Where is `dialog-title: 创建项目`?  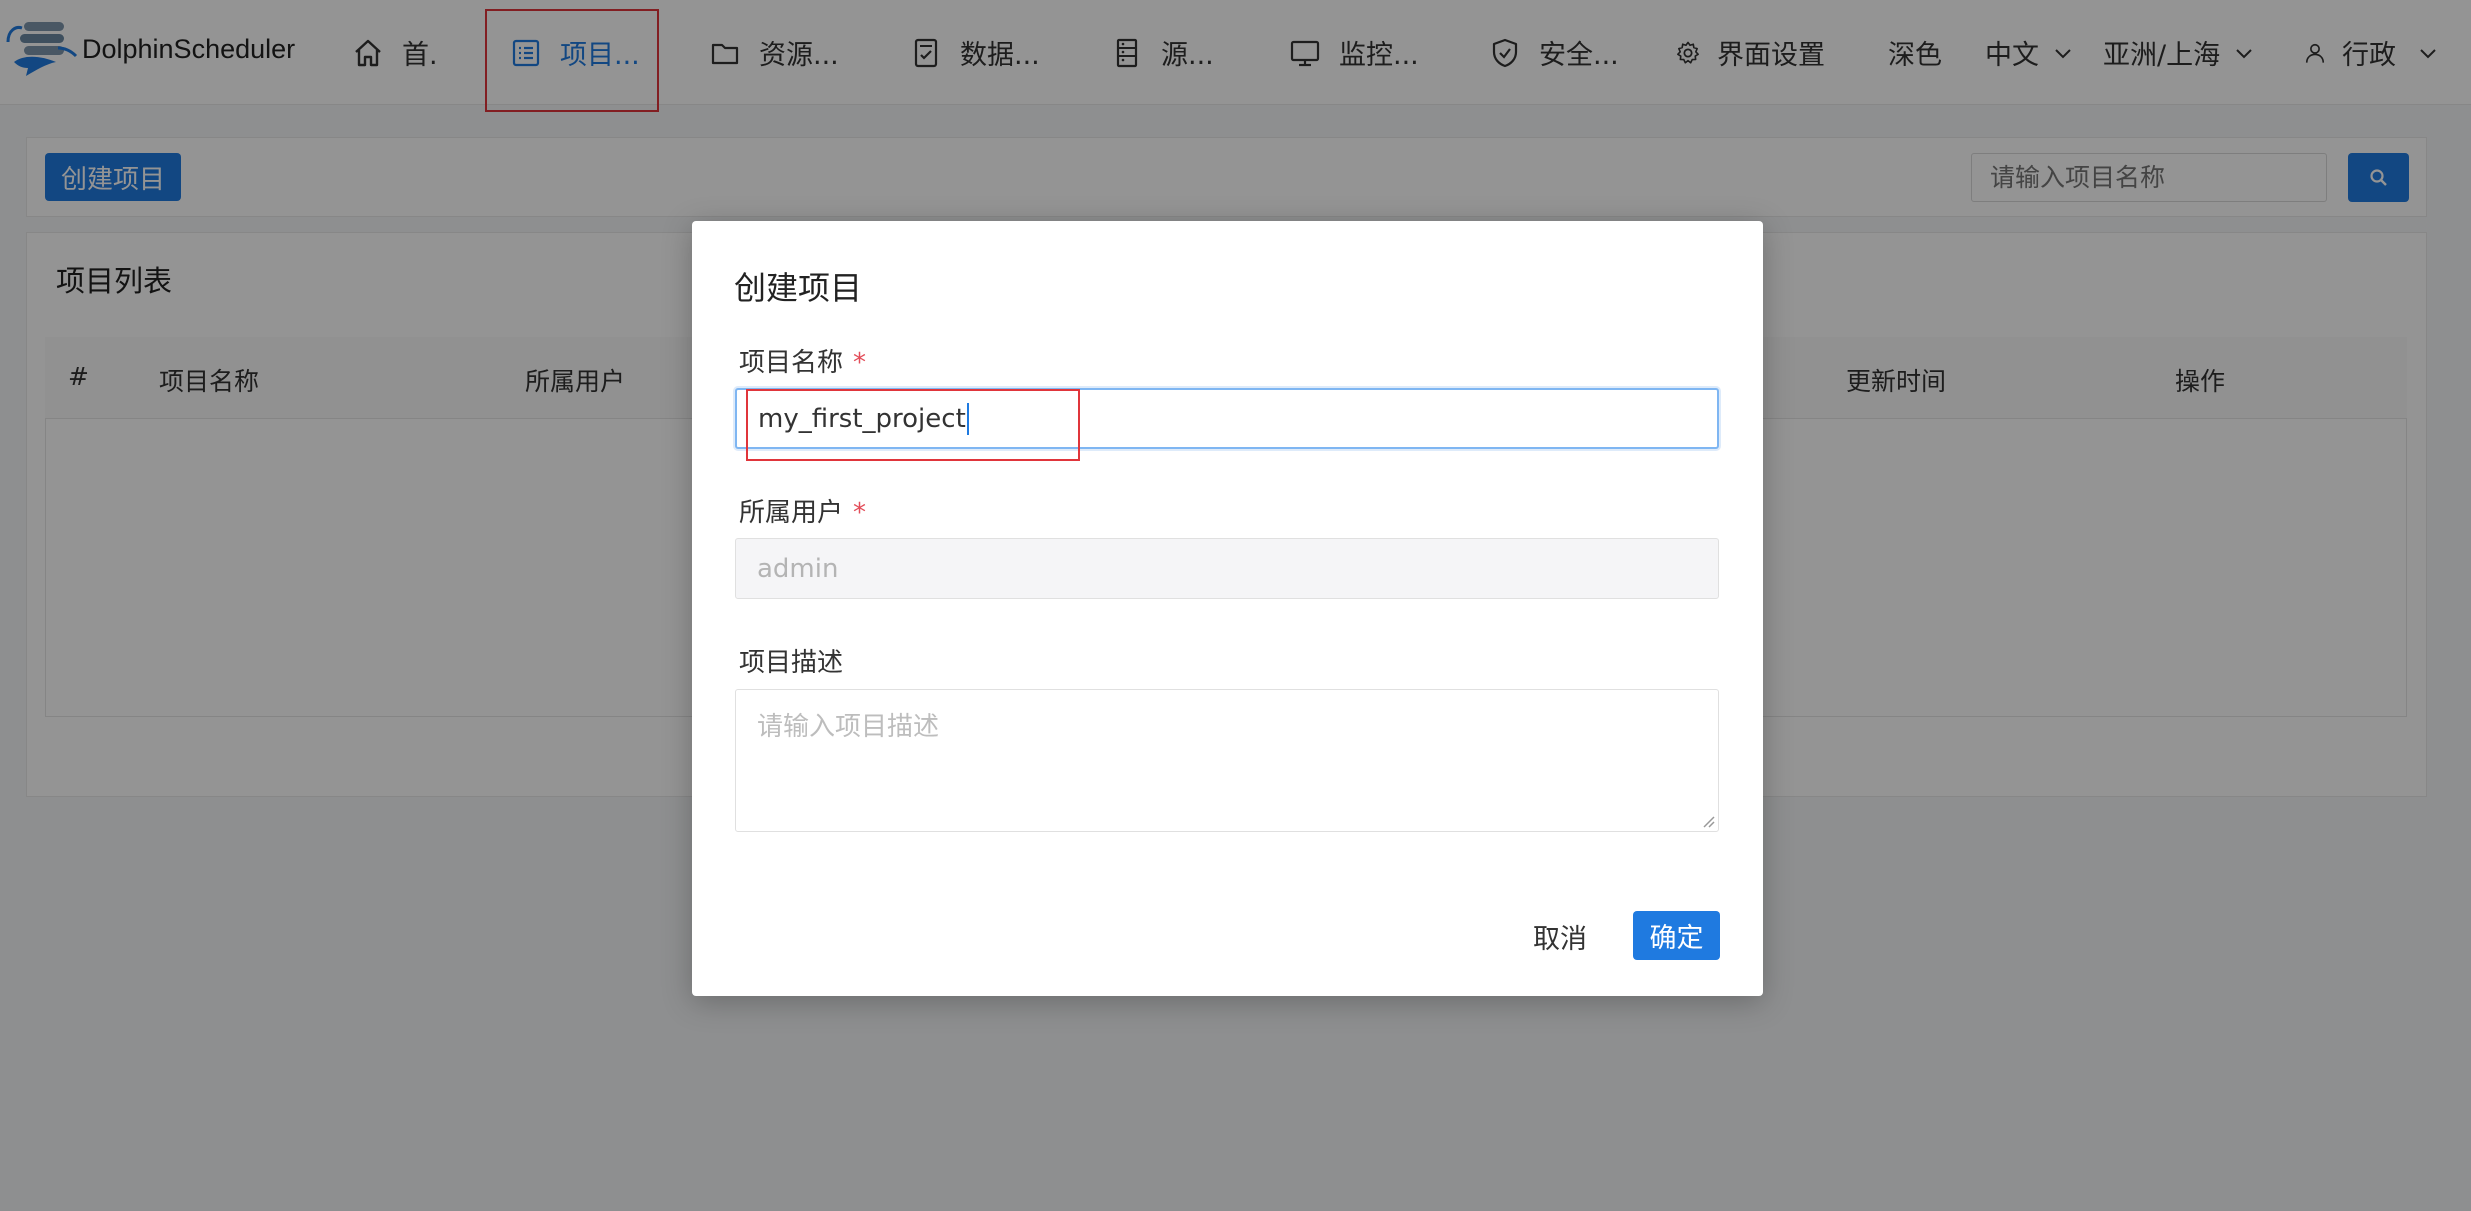 dialog-title: 创建项目 is located at coordinates (798, 288).